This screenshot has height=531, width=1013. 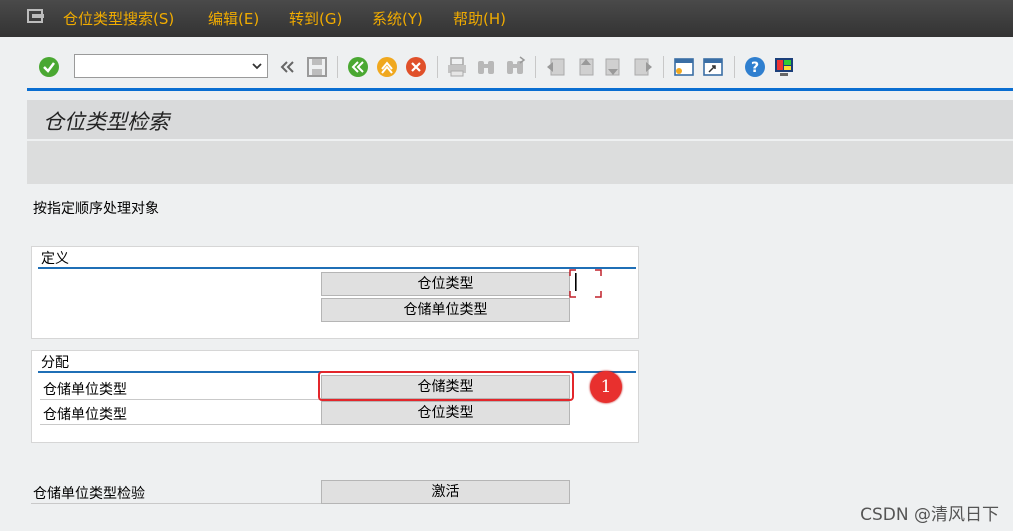 What do you see at coordinates (606, 387) in the screenshot?
I see `step-badge: 1` at bounding box center [606, 387].